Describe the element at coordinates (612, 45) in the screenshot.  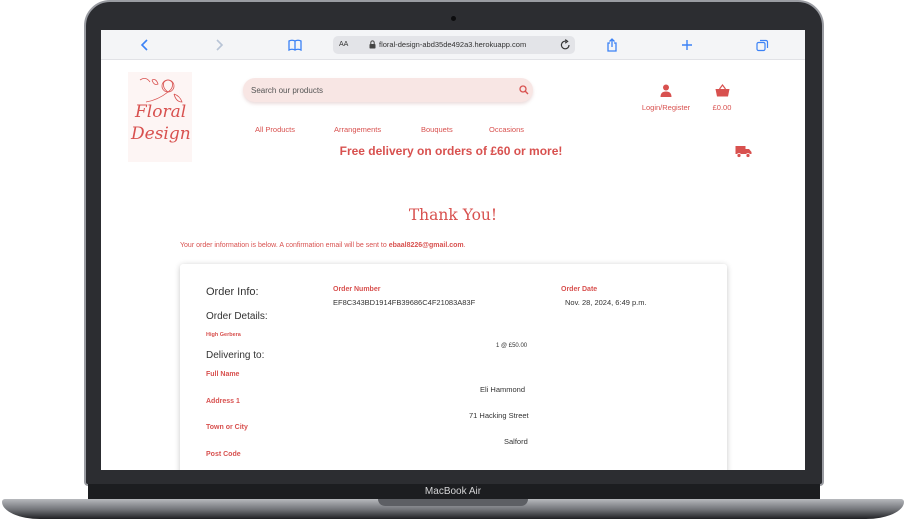
I see `share-icon` at that location.